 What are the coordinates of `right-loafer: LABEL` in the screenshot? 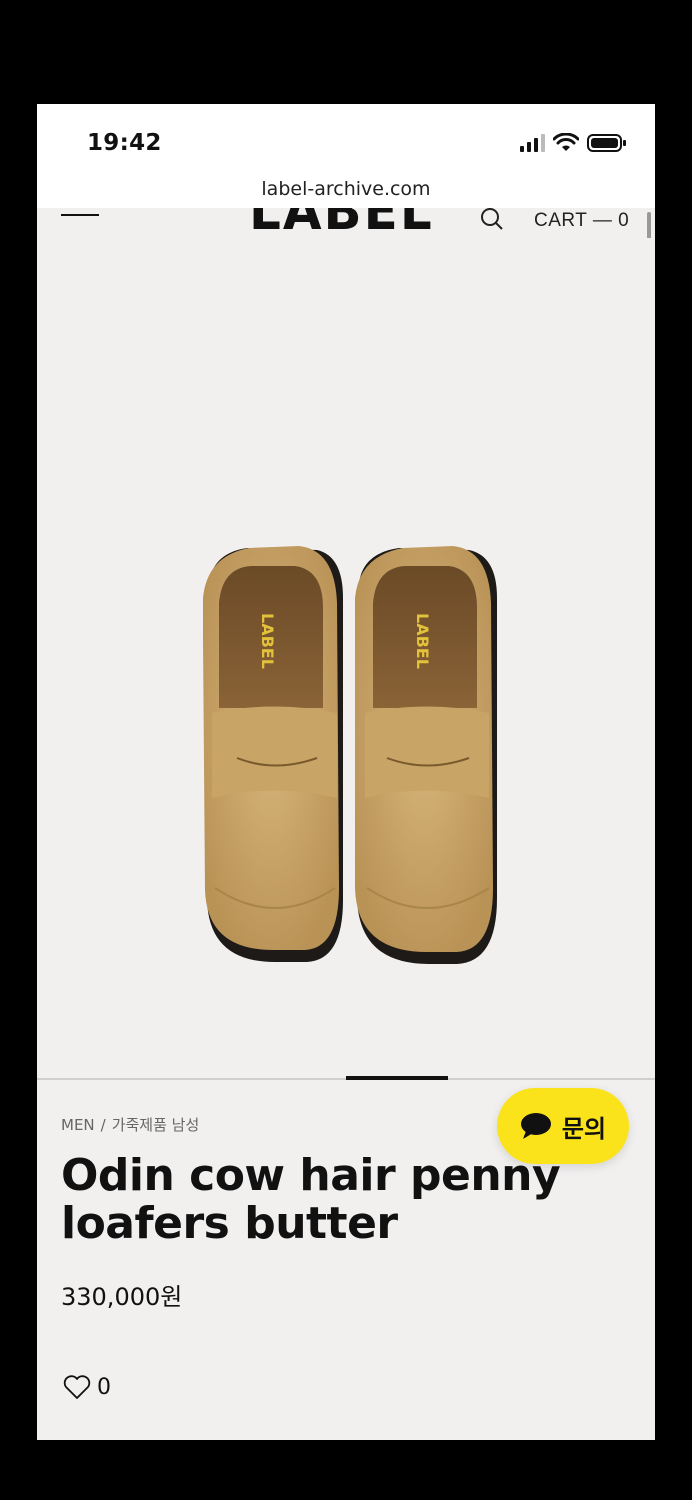 It's located at (426, 755).